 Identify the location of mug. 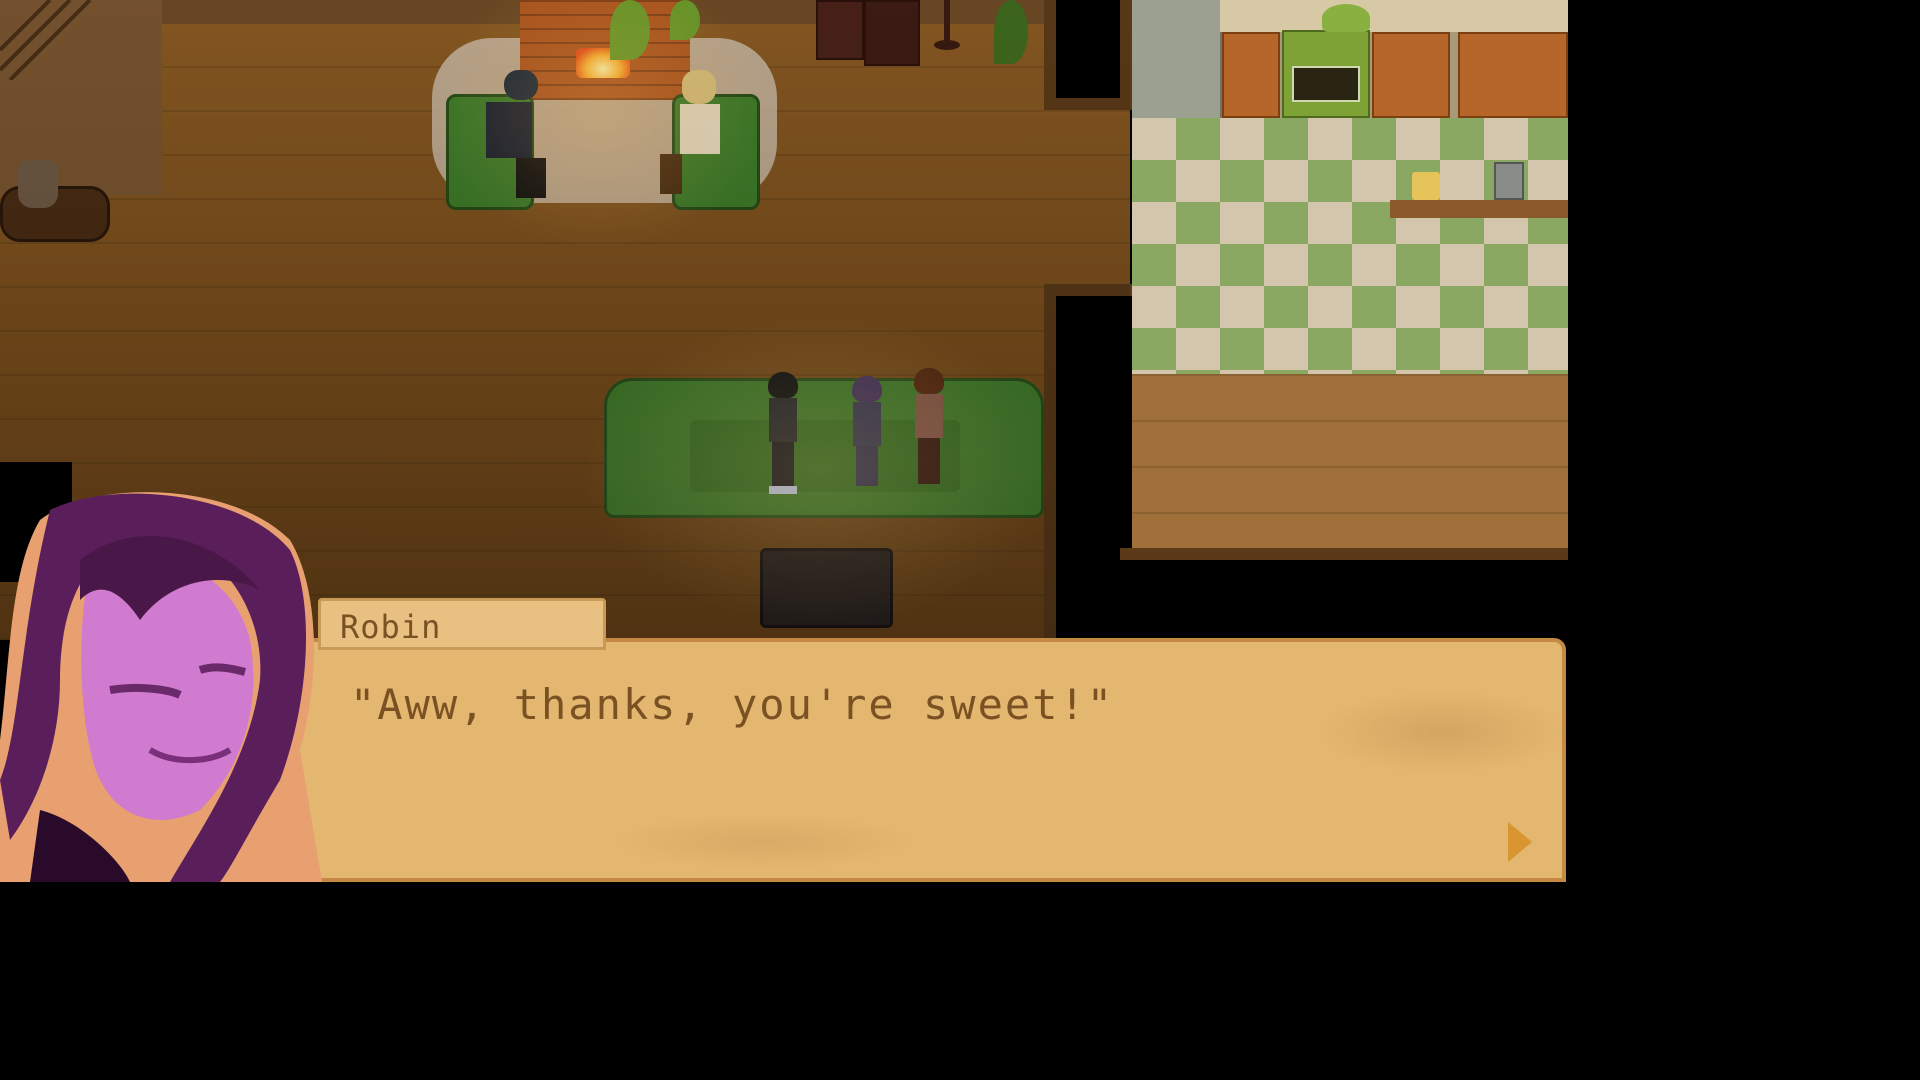
(1426, 186).